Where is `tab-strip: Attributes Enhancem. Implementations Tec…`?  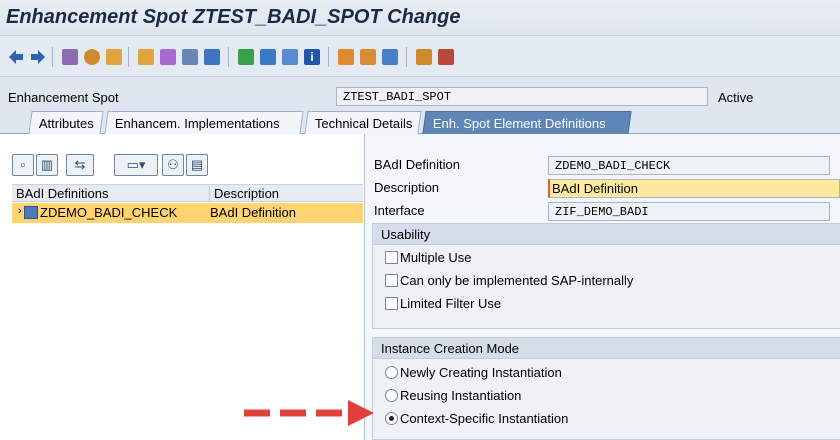 tab-strip: Attributes Enhancem. Implementations Tec… is located at coordinates (420, 121).